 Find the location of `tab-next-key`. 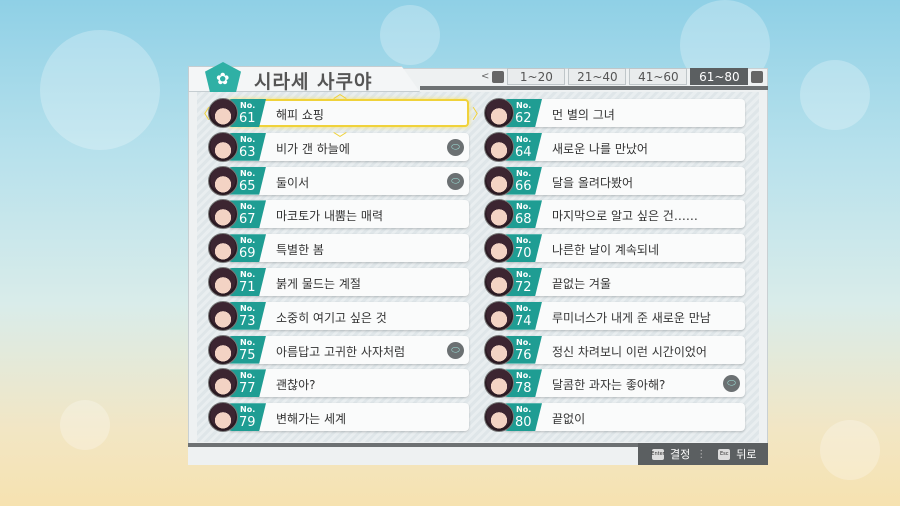

tab-next-key is located at coordinates (757, 76).